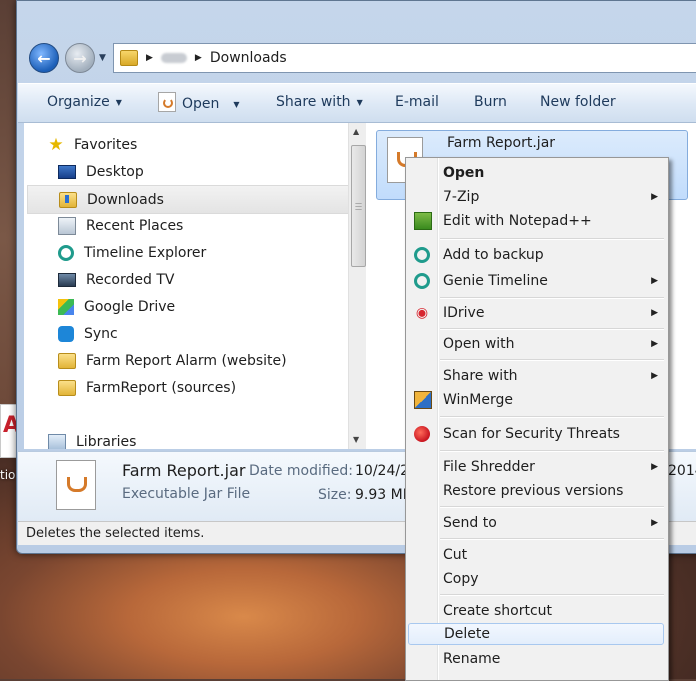 Image resolution: width=696 pixels, height=681 pixels. What do you see at coordinates (682, 471) in the screenshot?
I see `date-year-fragment: 2014` at bounding box center [682, 471].